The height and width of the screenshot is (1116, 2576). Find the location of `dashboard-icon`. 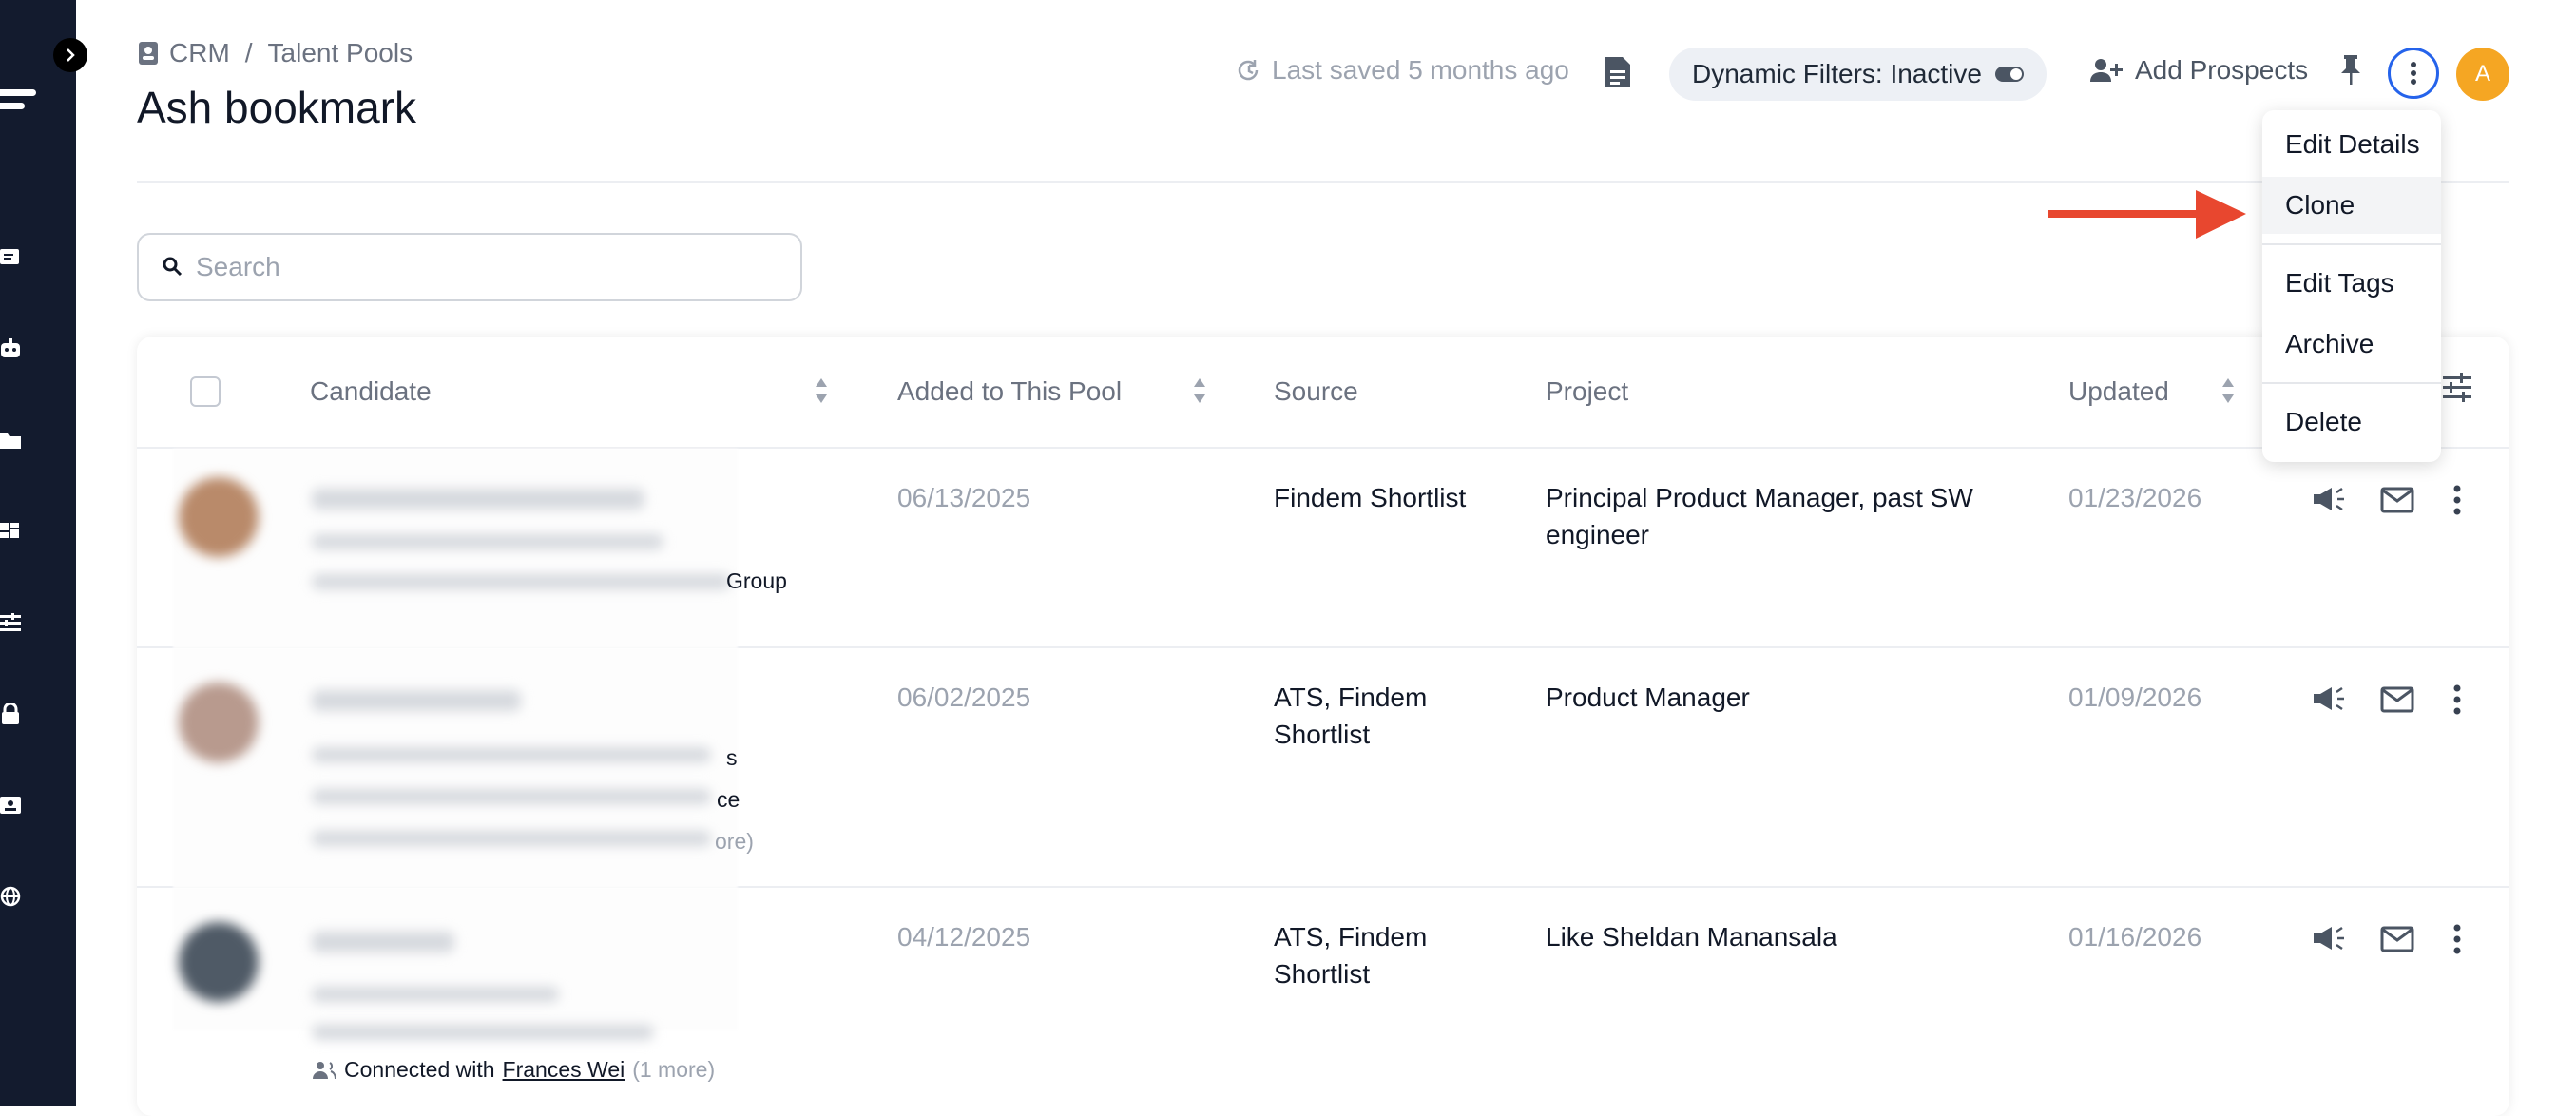

dashboard-icon is located at coordinates (12, 531).